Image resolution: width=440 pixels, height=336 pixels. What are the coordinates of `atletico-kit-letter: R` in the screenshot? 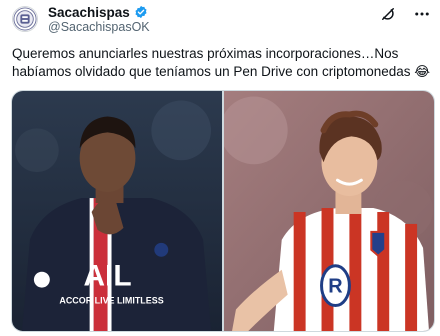 It's located at (335, 287).